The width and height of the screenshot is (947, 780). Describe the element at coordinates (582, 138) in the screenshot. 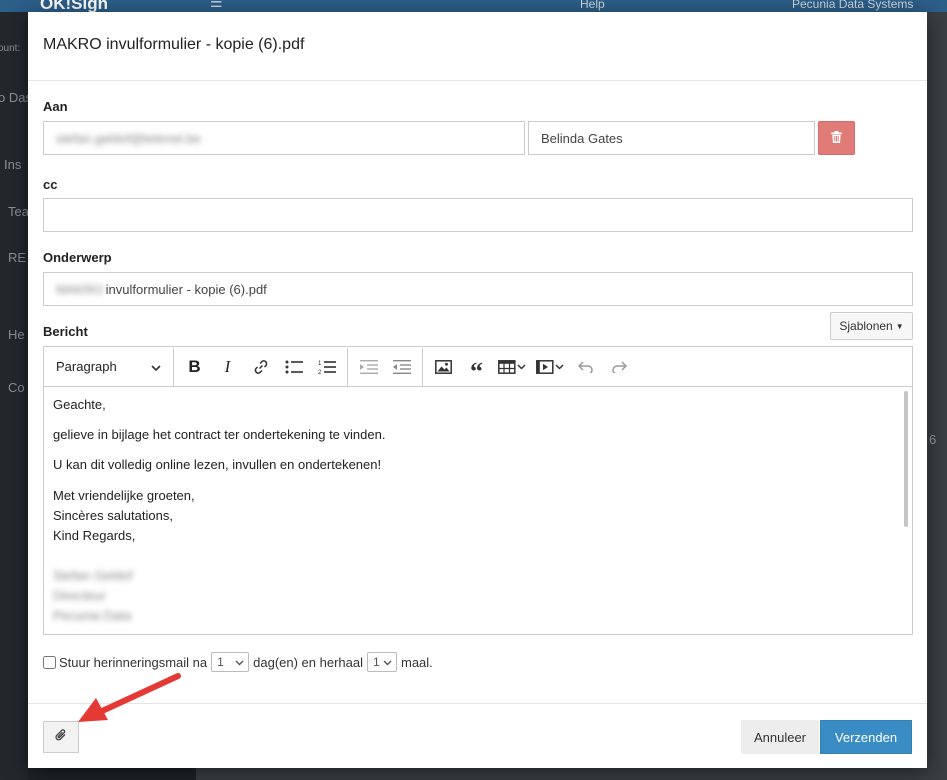

I see `recipient-name-value: Belinda Gates` at that location.